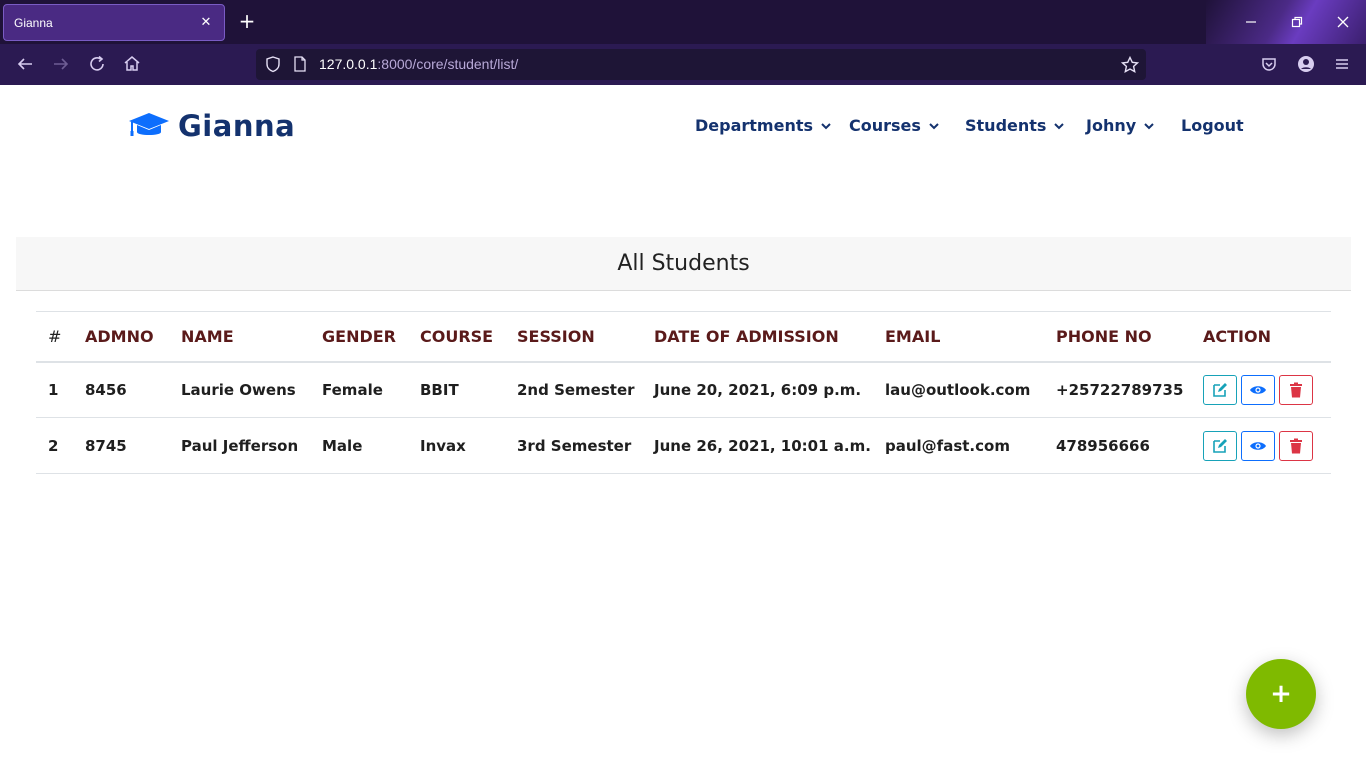 Image resolution: width=1366 pixels, height=768 pixels. I want to click on column-header: #, so click(54, 337).